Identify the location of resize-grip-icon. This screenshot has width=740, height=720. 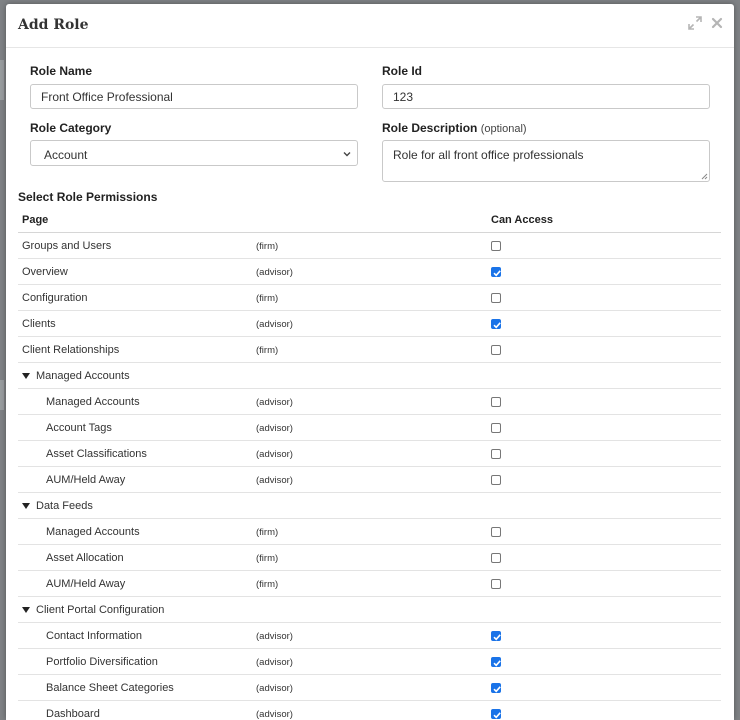
(704, 176).